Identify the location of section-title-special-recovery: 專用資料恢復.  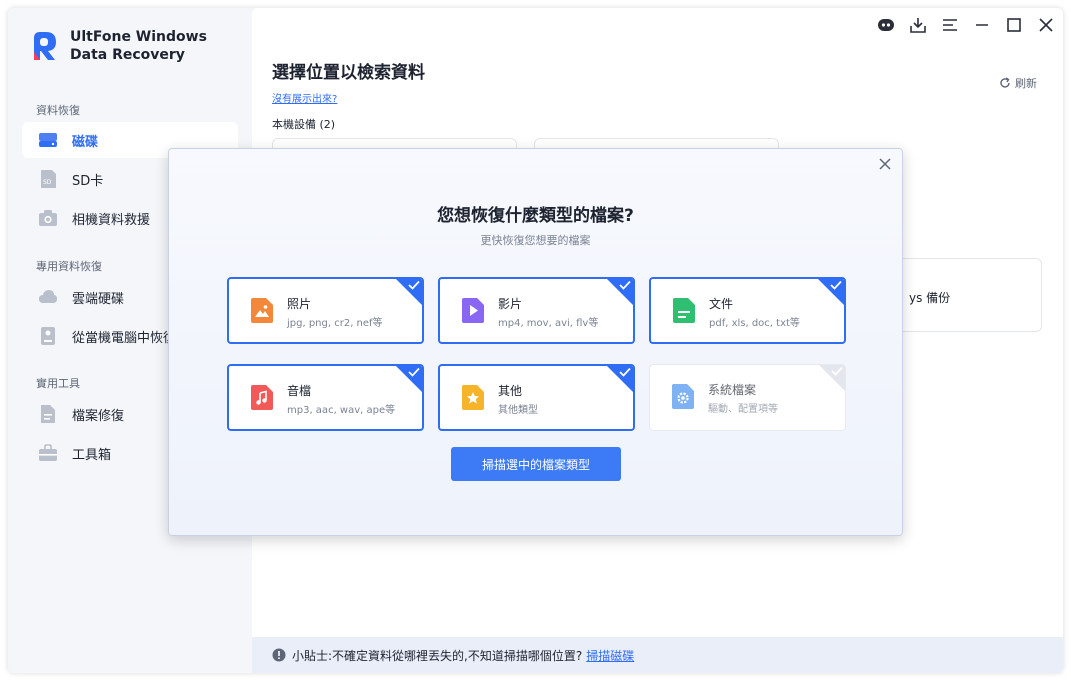
(69, 266).